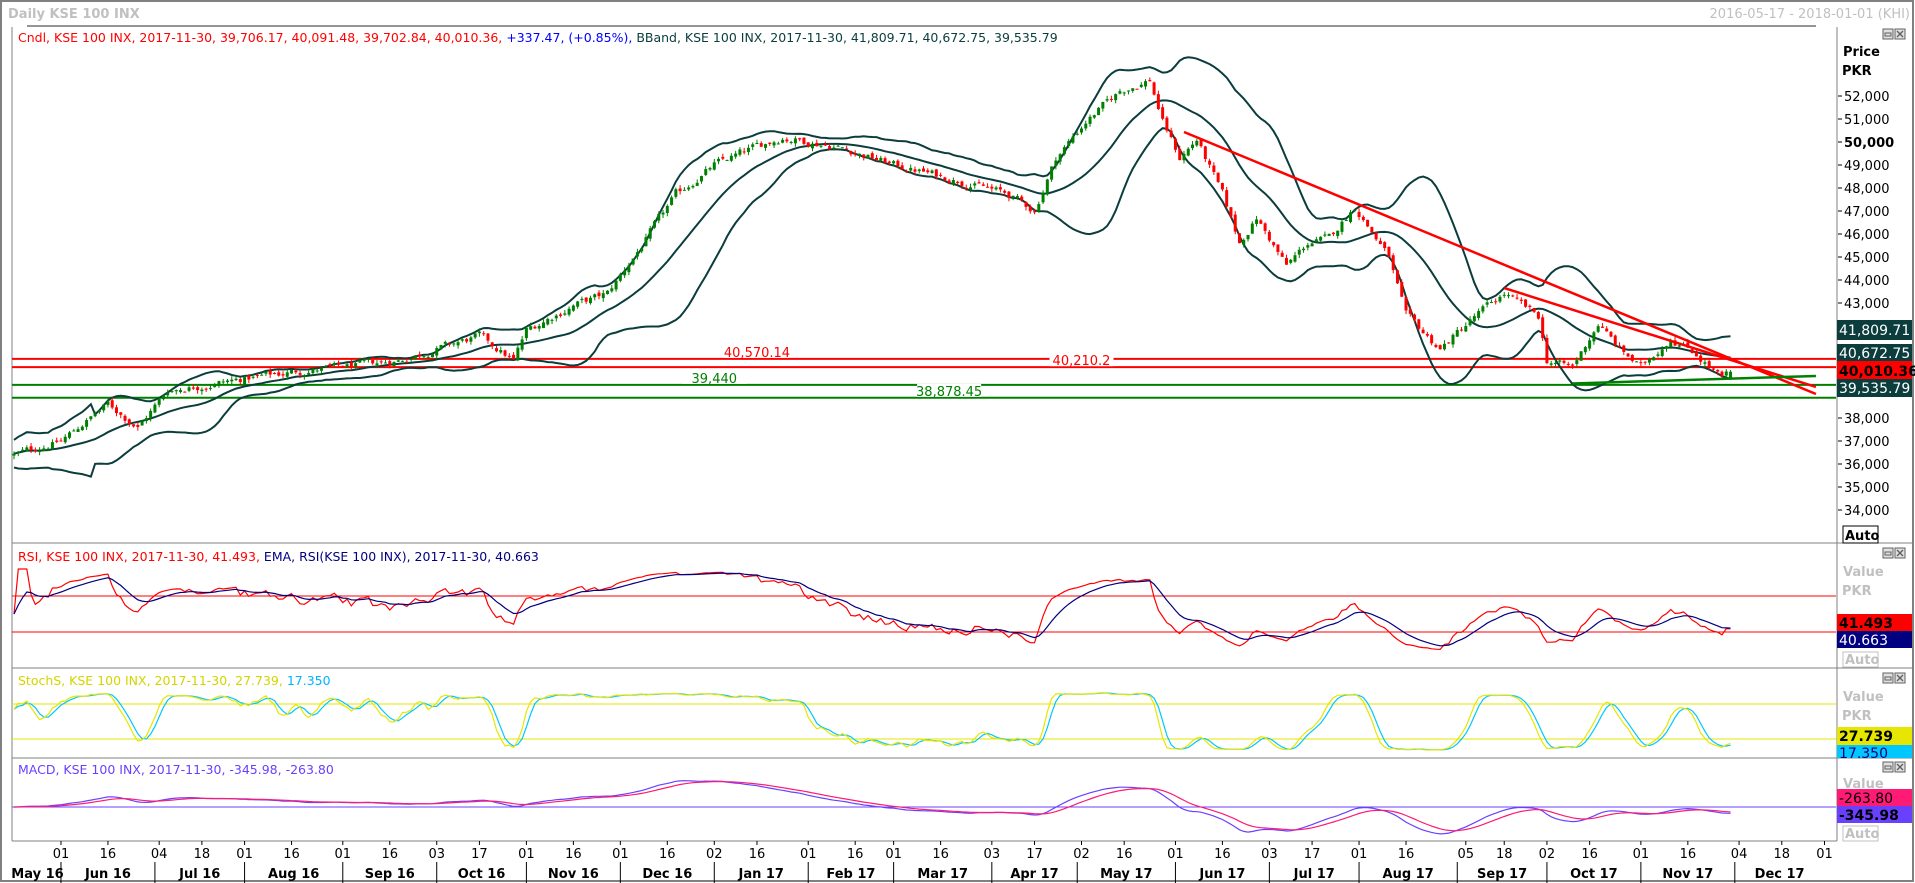 This screenshot has width=1915, height=883. What do you see at coordinates (1874, 815) in the screenshot?
I see `macd-value: -345.98` at bounding box center [1874, 815].